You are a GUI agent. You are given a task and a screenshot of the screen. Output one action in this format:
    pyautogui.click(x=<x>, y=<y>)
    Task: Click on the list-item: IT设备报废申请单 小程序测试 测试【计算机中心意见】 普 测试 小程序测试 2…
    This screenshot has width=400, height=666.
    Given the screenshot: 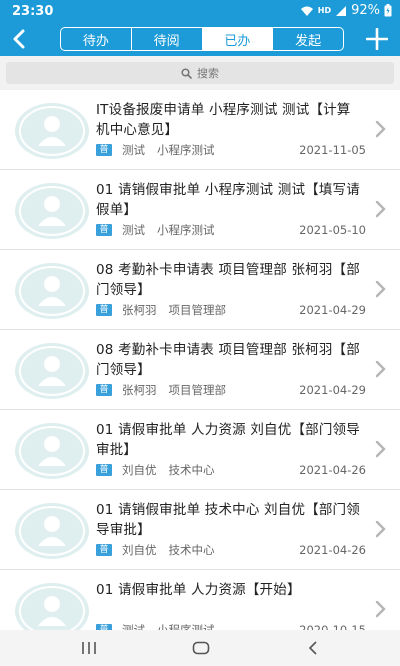 What is the action you would take?
    pyautogui.click(x=200, y=130)
    